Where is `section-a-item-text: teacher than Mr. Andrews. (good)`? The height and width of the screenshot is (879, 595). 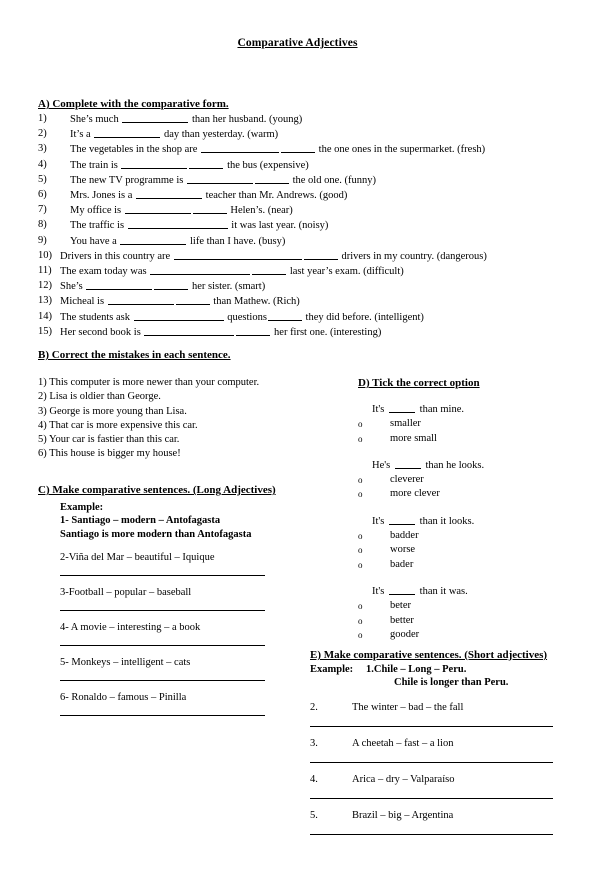 section-a-item-text: teacher than Mr. Andrews. (good) is located at coordinates (275, 196).